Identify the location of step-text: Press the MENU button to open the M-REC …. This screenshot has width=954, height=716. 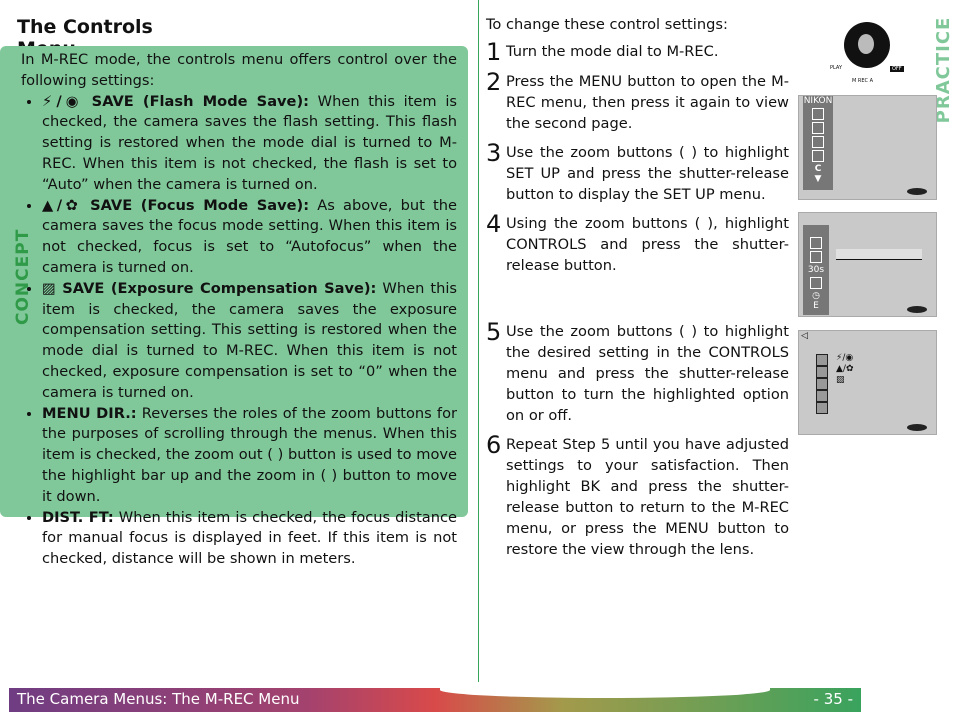
(647, 102).